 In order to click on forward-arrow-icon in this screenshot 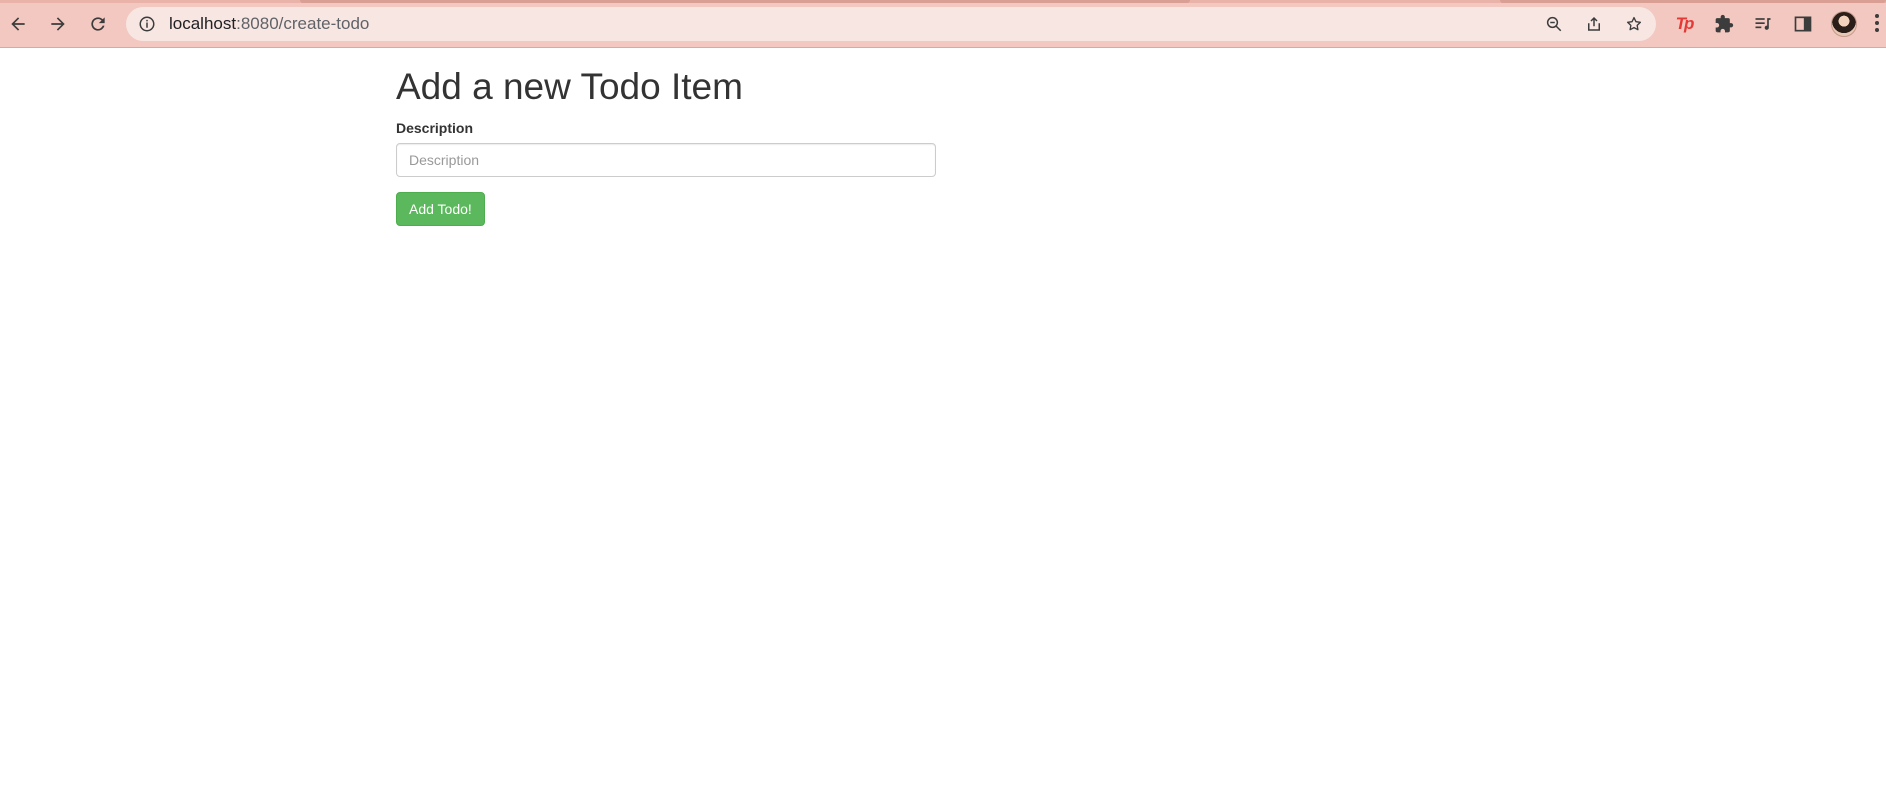, I will do `click(58, 24)`.